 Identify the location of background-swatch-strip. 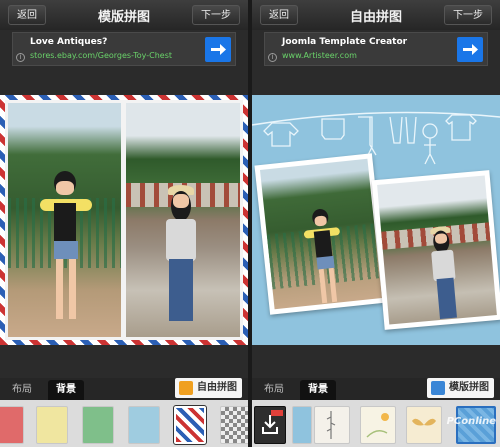
(124, 423).